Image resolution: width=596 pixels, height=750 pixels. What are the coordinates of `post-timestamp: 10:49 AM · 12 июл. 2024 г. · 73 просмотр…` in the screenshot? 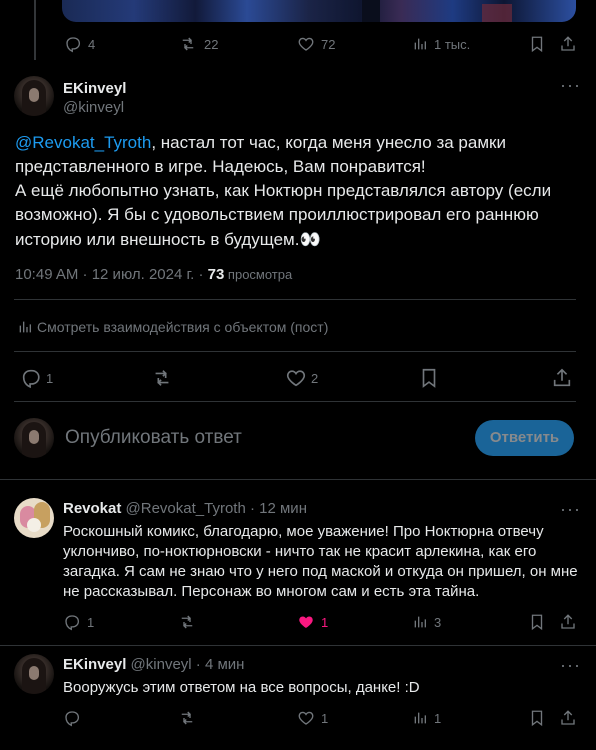 It's located at (153, 274).